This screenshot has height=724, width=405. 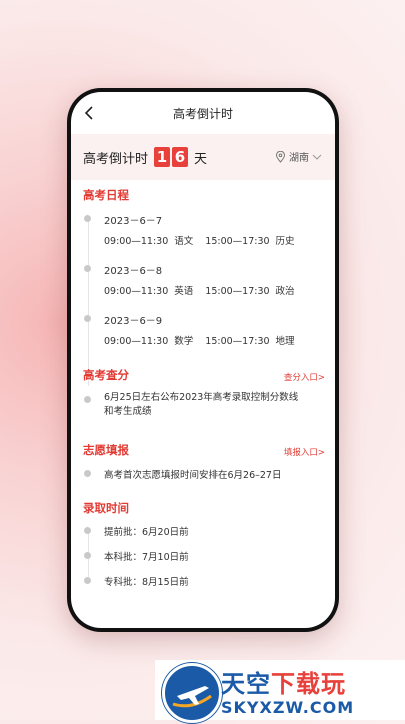 I want to click on am-subject: 英语, so click(x=184, y=291).